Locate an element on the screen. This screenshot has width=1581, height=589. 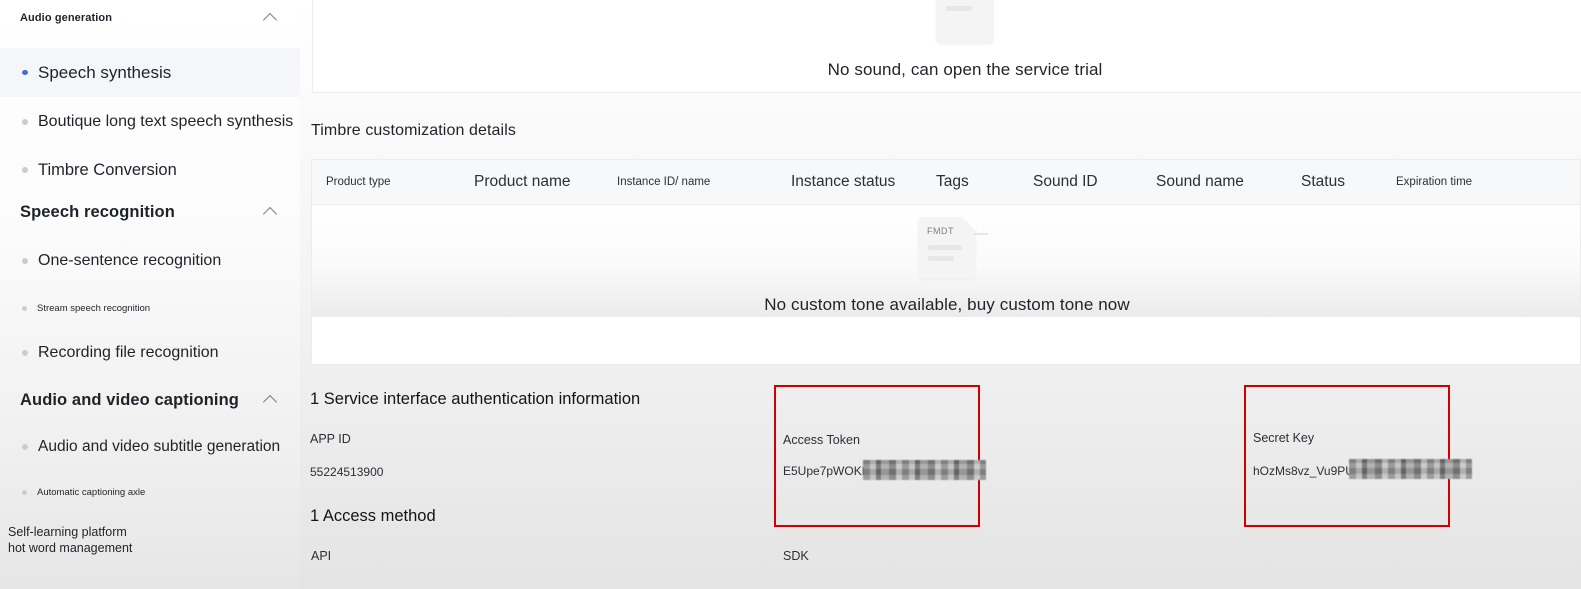
app-id-value: 55224513900 is located at coordinates (347, 472).